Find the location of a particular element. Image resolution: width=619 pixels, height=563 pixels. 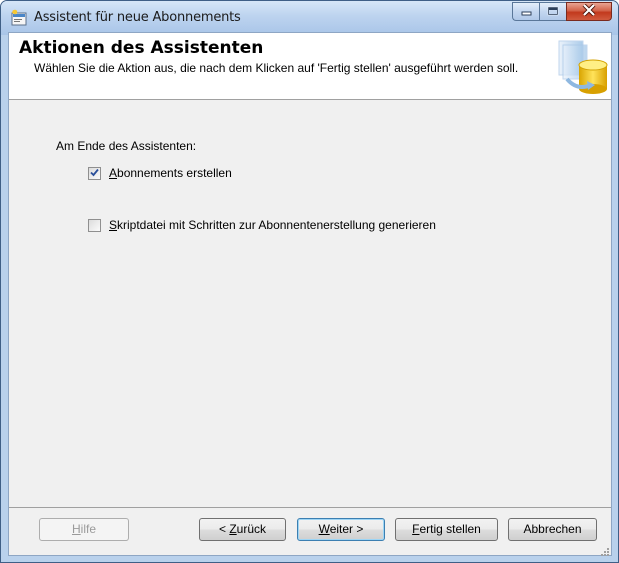

footer-divider is located at coordinates (310, 507).